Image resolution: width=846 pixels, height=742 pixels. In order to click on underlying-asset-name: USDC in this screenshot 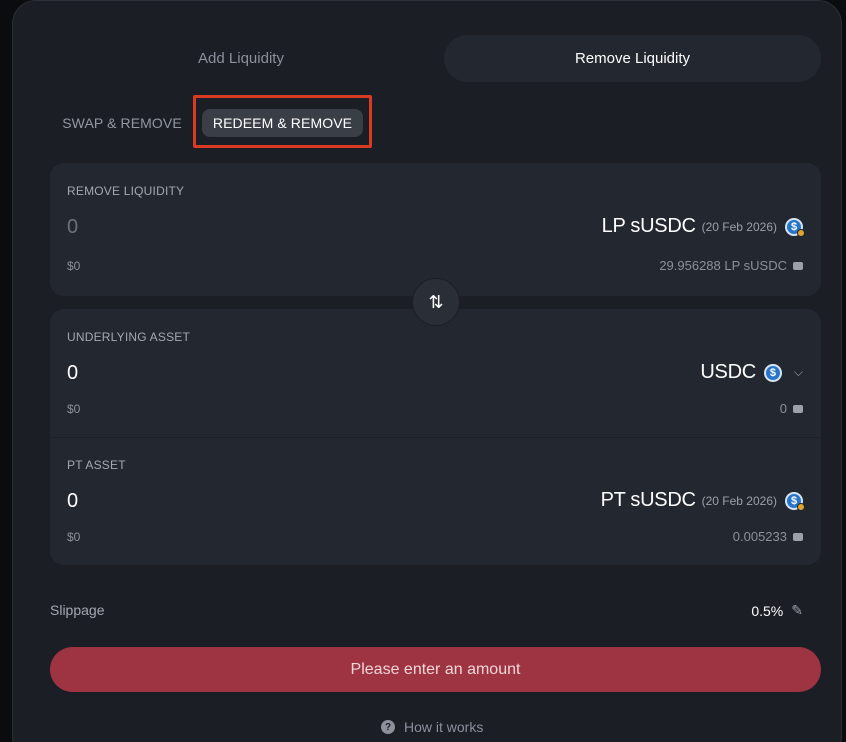, I will do `click(728, 372)`.